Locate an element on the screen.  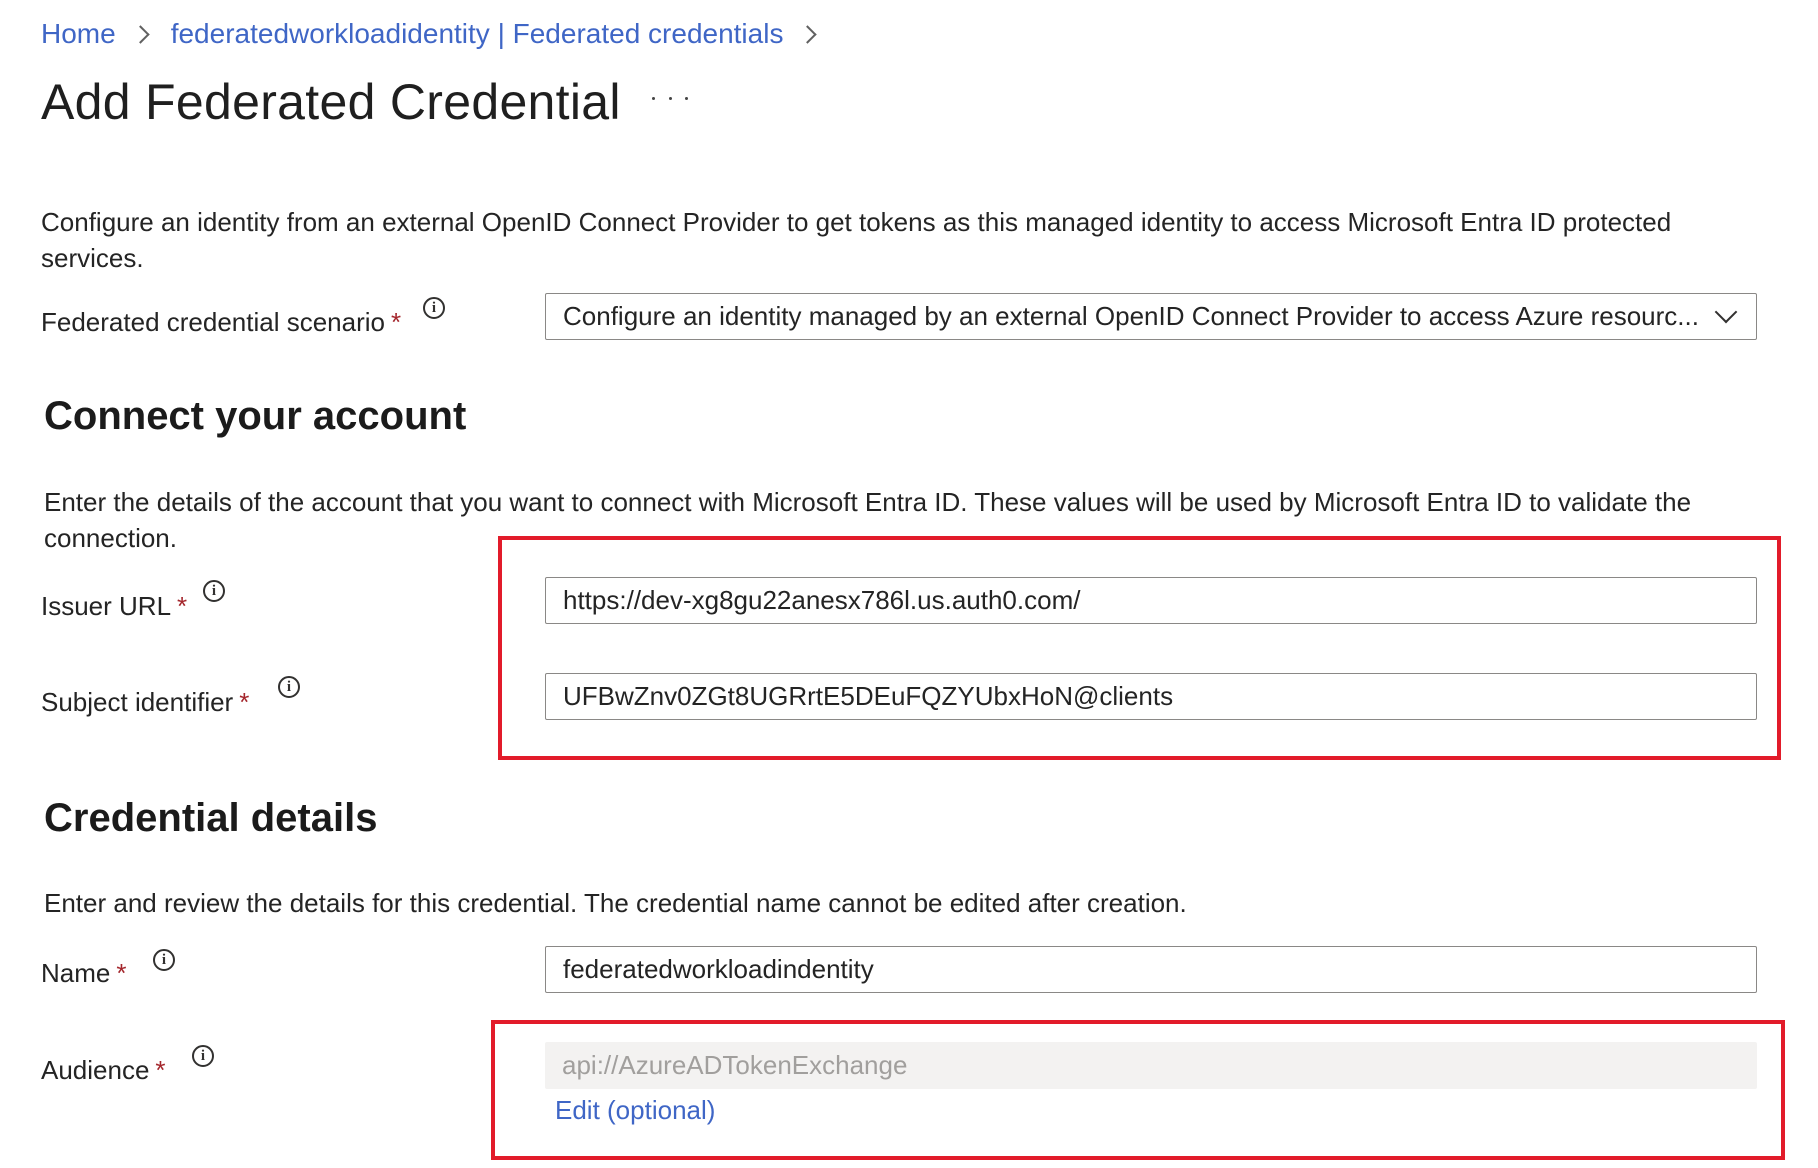
subject-identifier-label: Subject identifier * is located at coordinates (145, 702).